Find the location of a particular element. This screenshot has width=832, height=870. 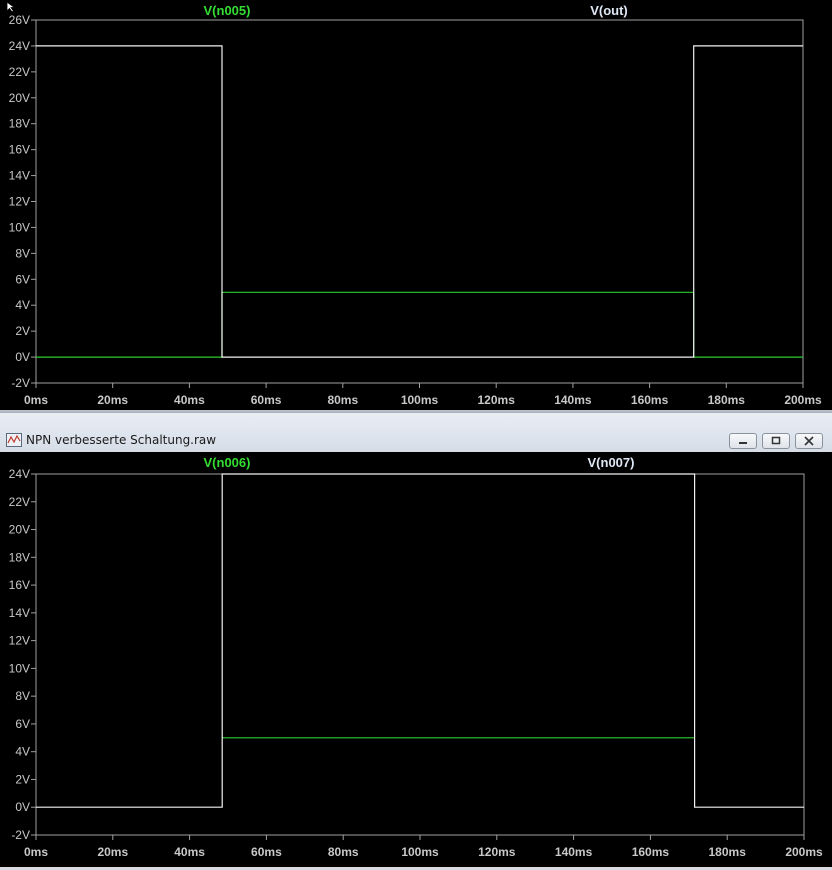

close-button is located at coordinates (809, 441).